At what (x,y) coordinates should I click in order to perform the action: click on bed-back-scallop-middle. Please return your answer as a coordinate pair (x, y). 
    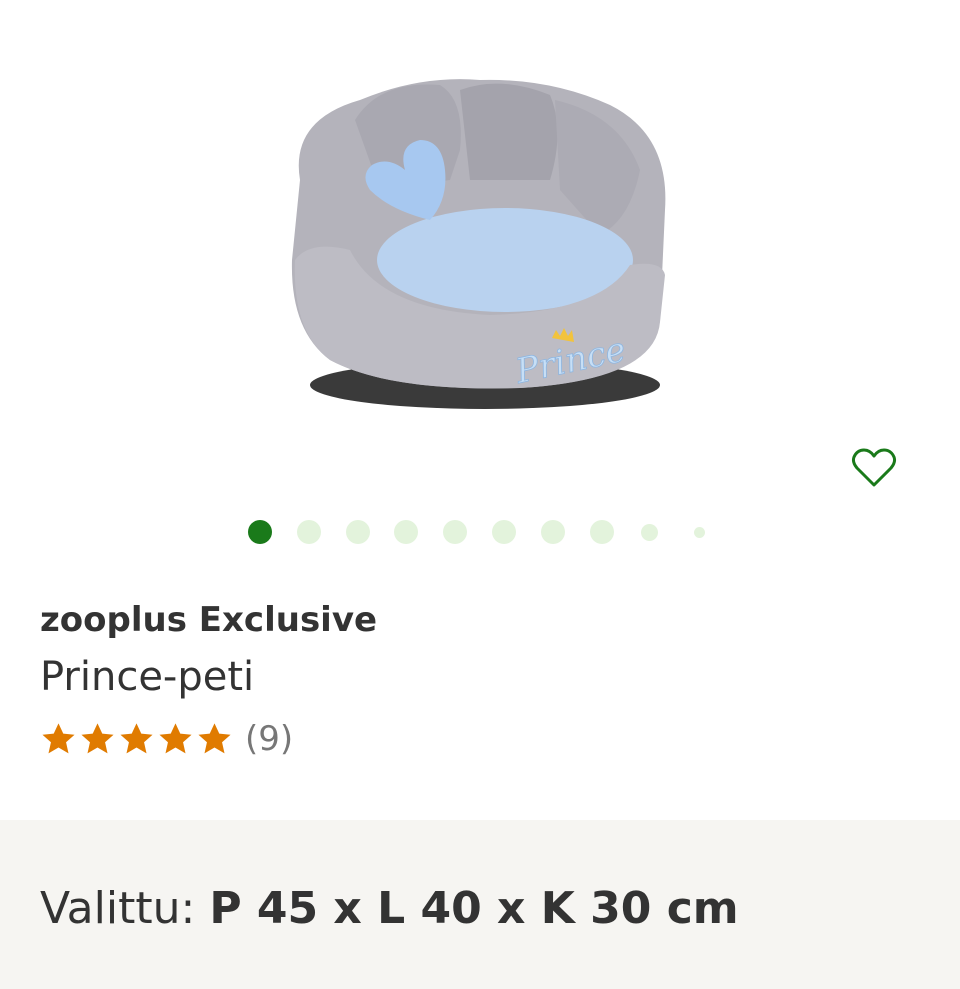
    Looking at the image, I should click on (509, 131).